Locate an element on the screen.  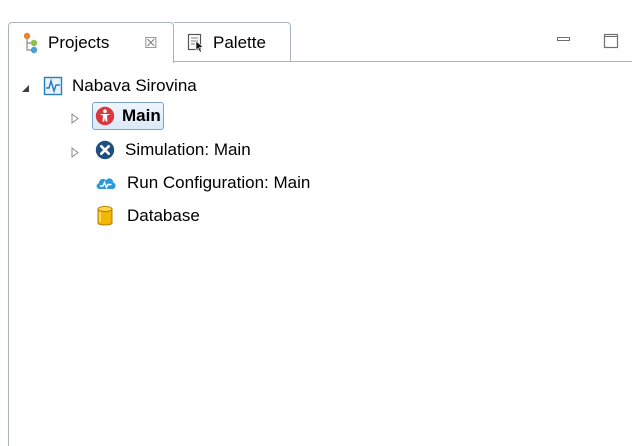
tree-item-root: Nabava Sirovina is located at coordinates (109, 86).